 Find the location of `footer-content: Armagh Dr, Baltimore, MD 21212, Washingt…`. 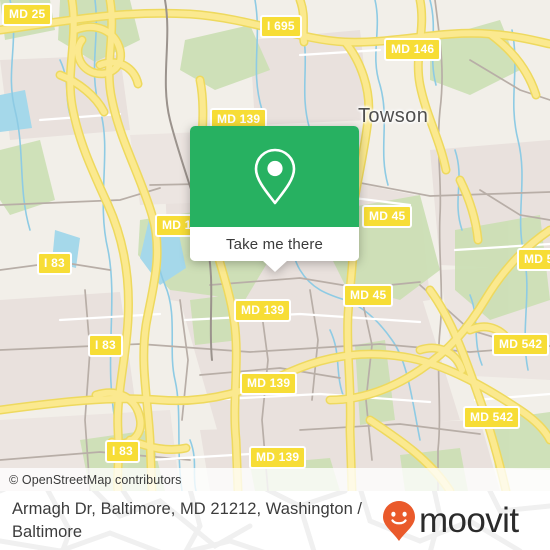

footer-content: Armagh Dr, Baltimore, MD 21212, Washingt… is located at coordinates (275, 520).